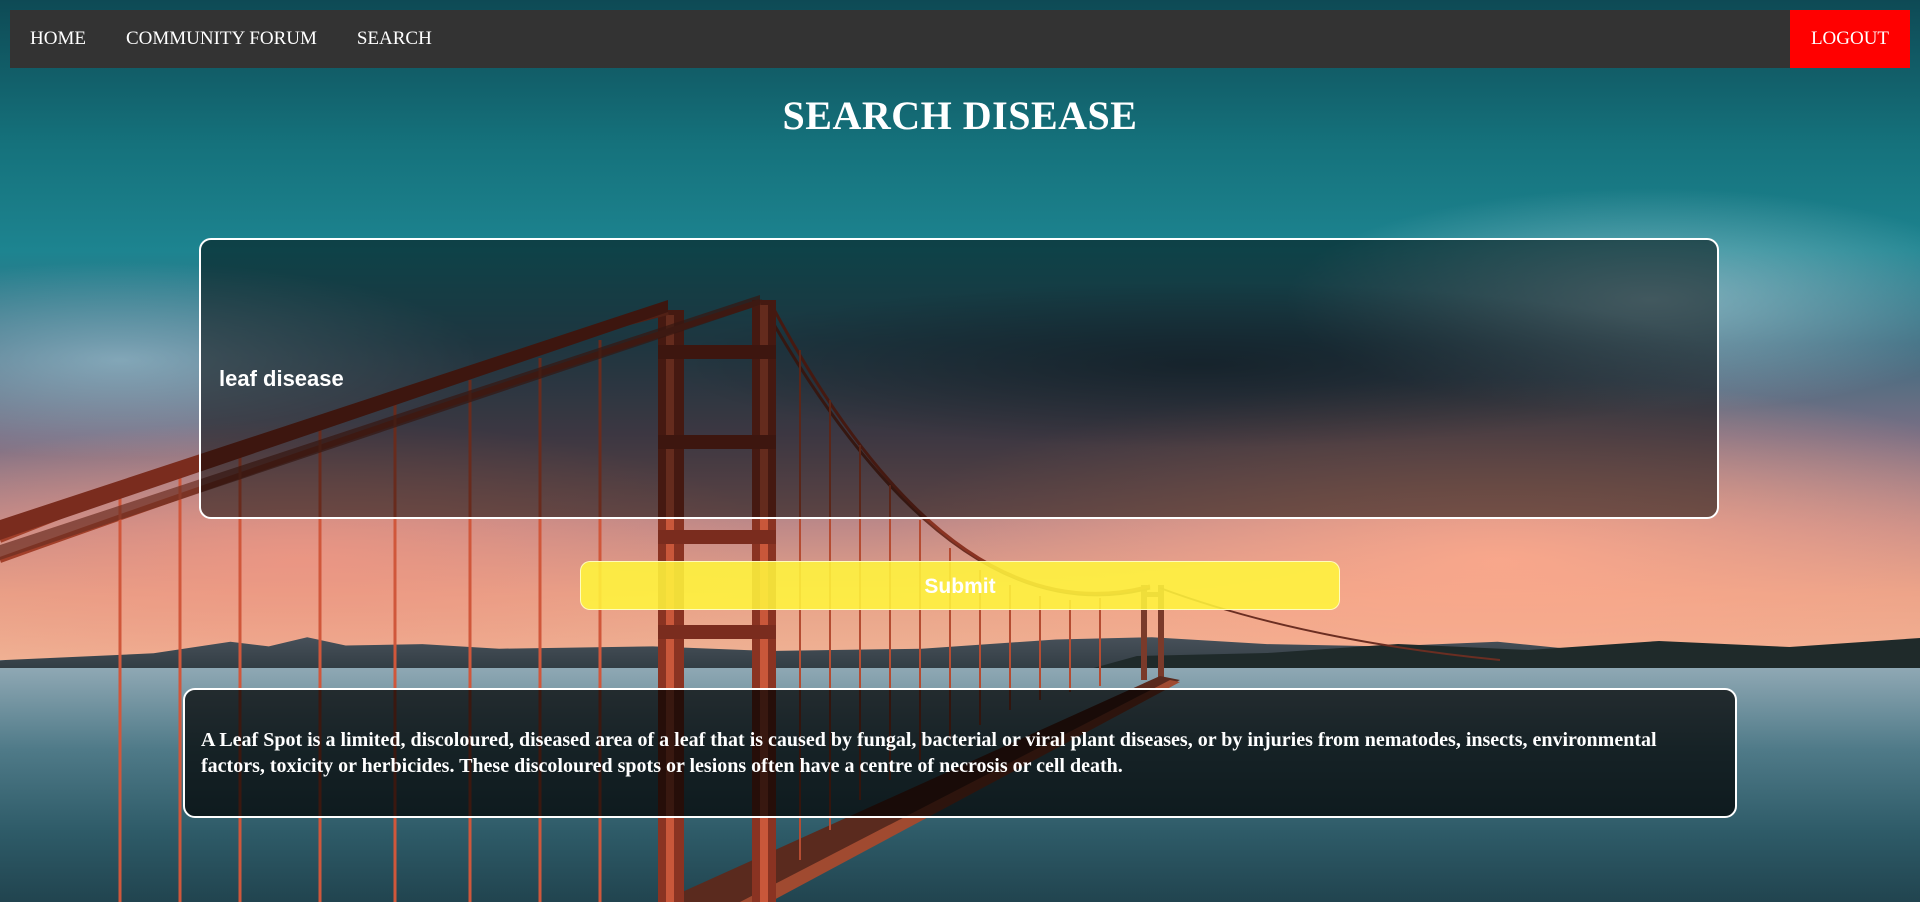 The width and height of the screenshot is (1920, 902). I want to click on logout-button: LOGOUT, so click(1850, 39).